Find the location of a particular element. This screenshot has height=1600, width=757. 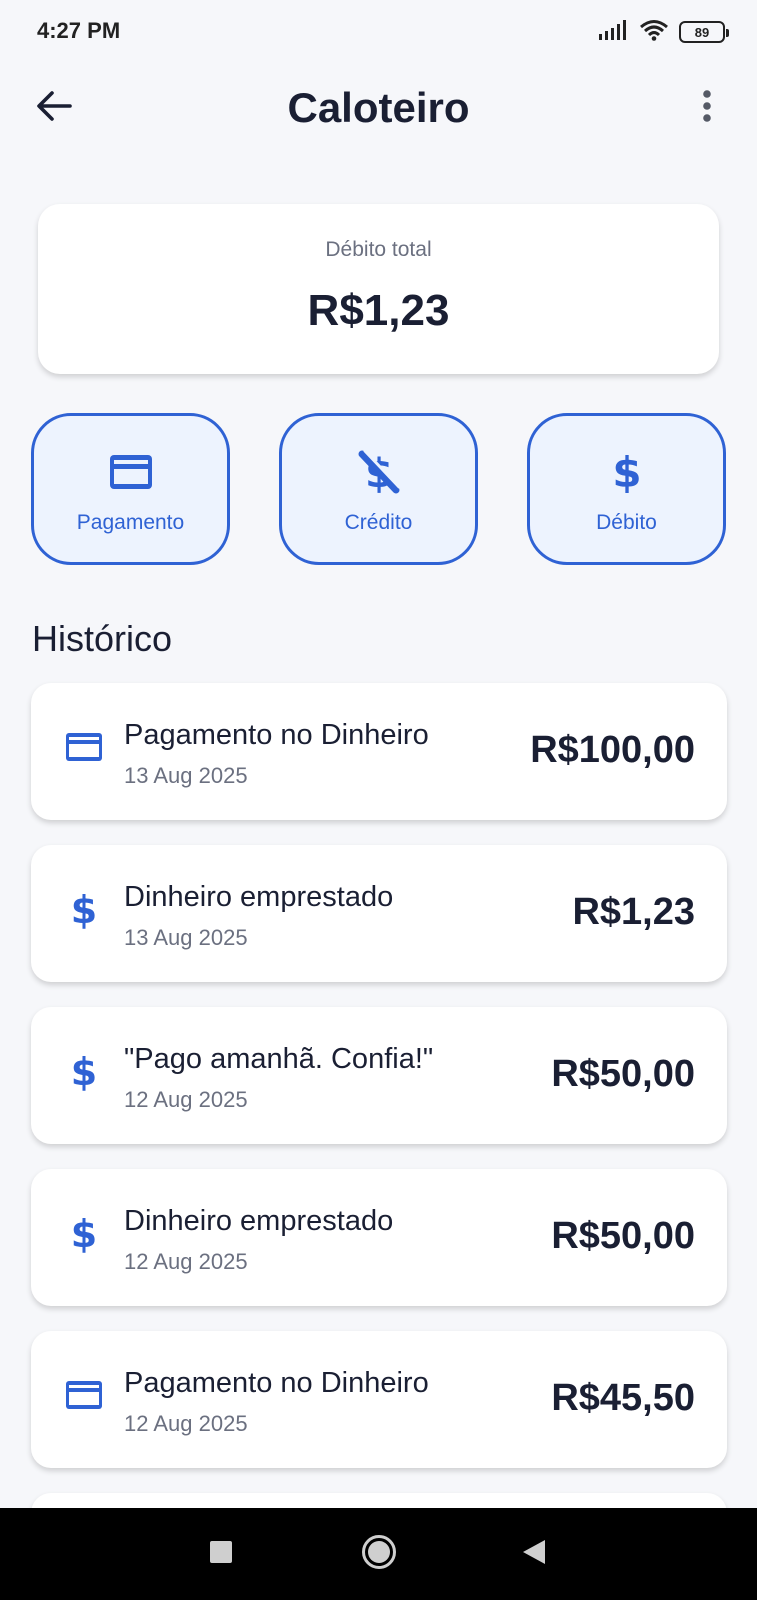

home-circle-icon is located at coordinates (379, 1554).